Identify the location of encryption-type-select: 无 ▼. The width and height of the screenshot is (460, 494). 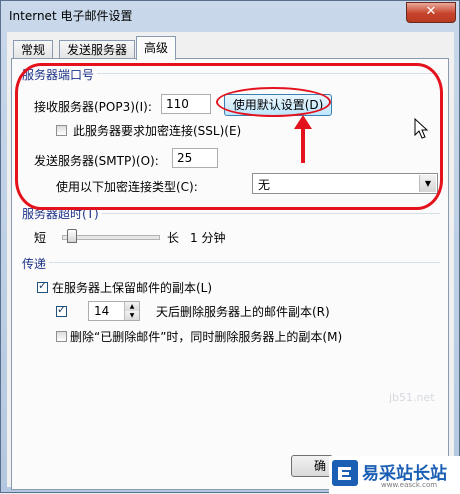
(345, 183).